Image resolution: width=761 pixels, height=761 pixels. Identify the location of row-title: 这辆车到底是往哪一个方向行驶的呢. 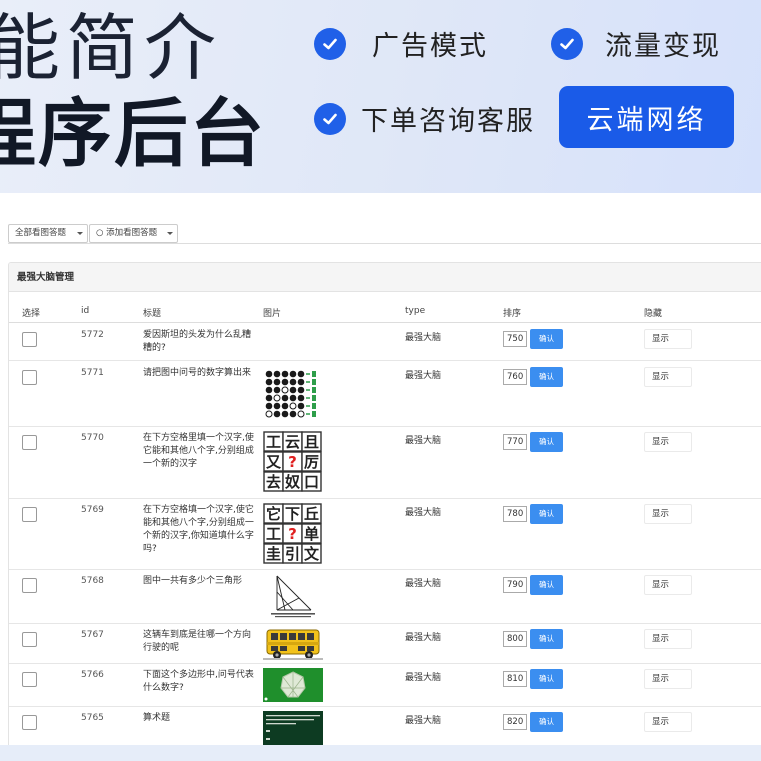
(197, 641).